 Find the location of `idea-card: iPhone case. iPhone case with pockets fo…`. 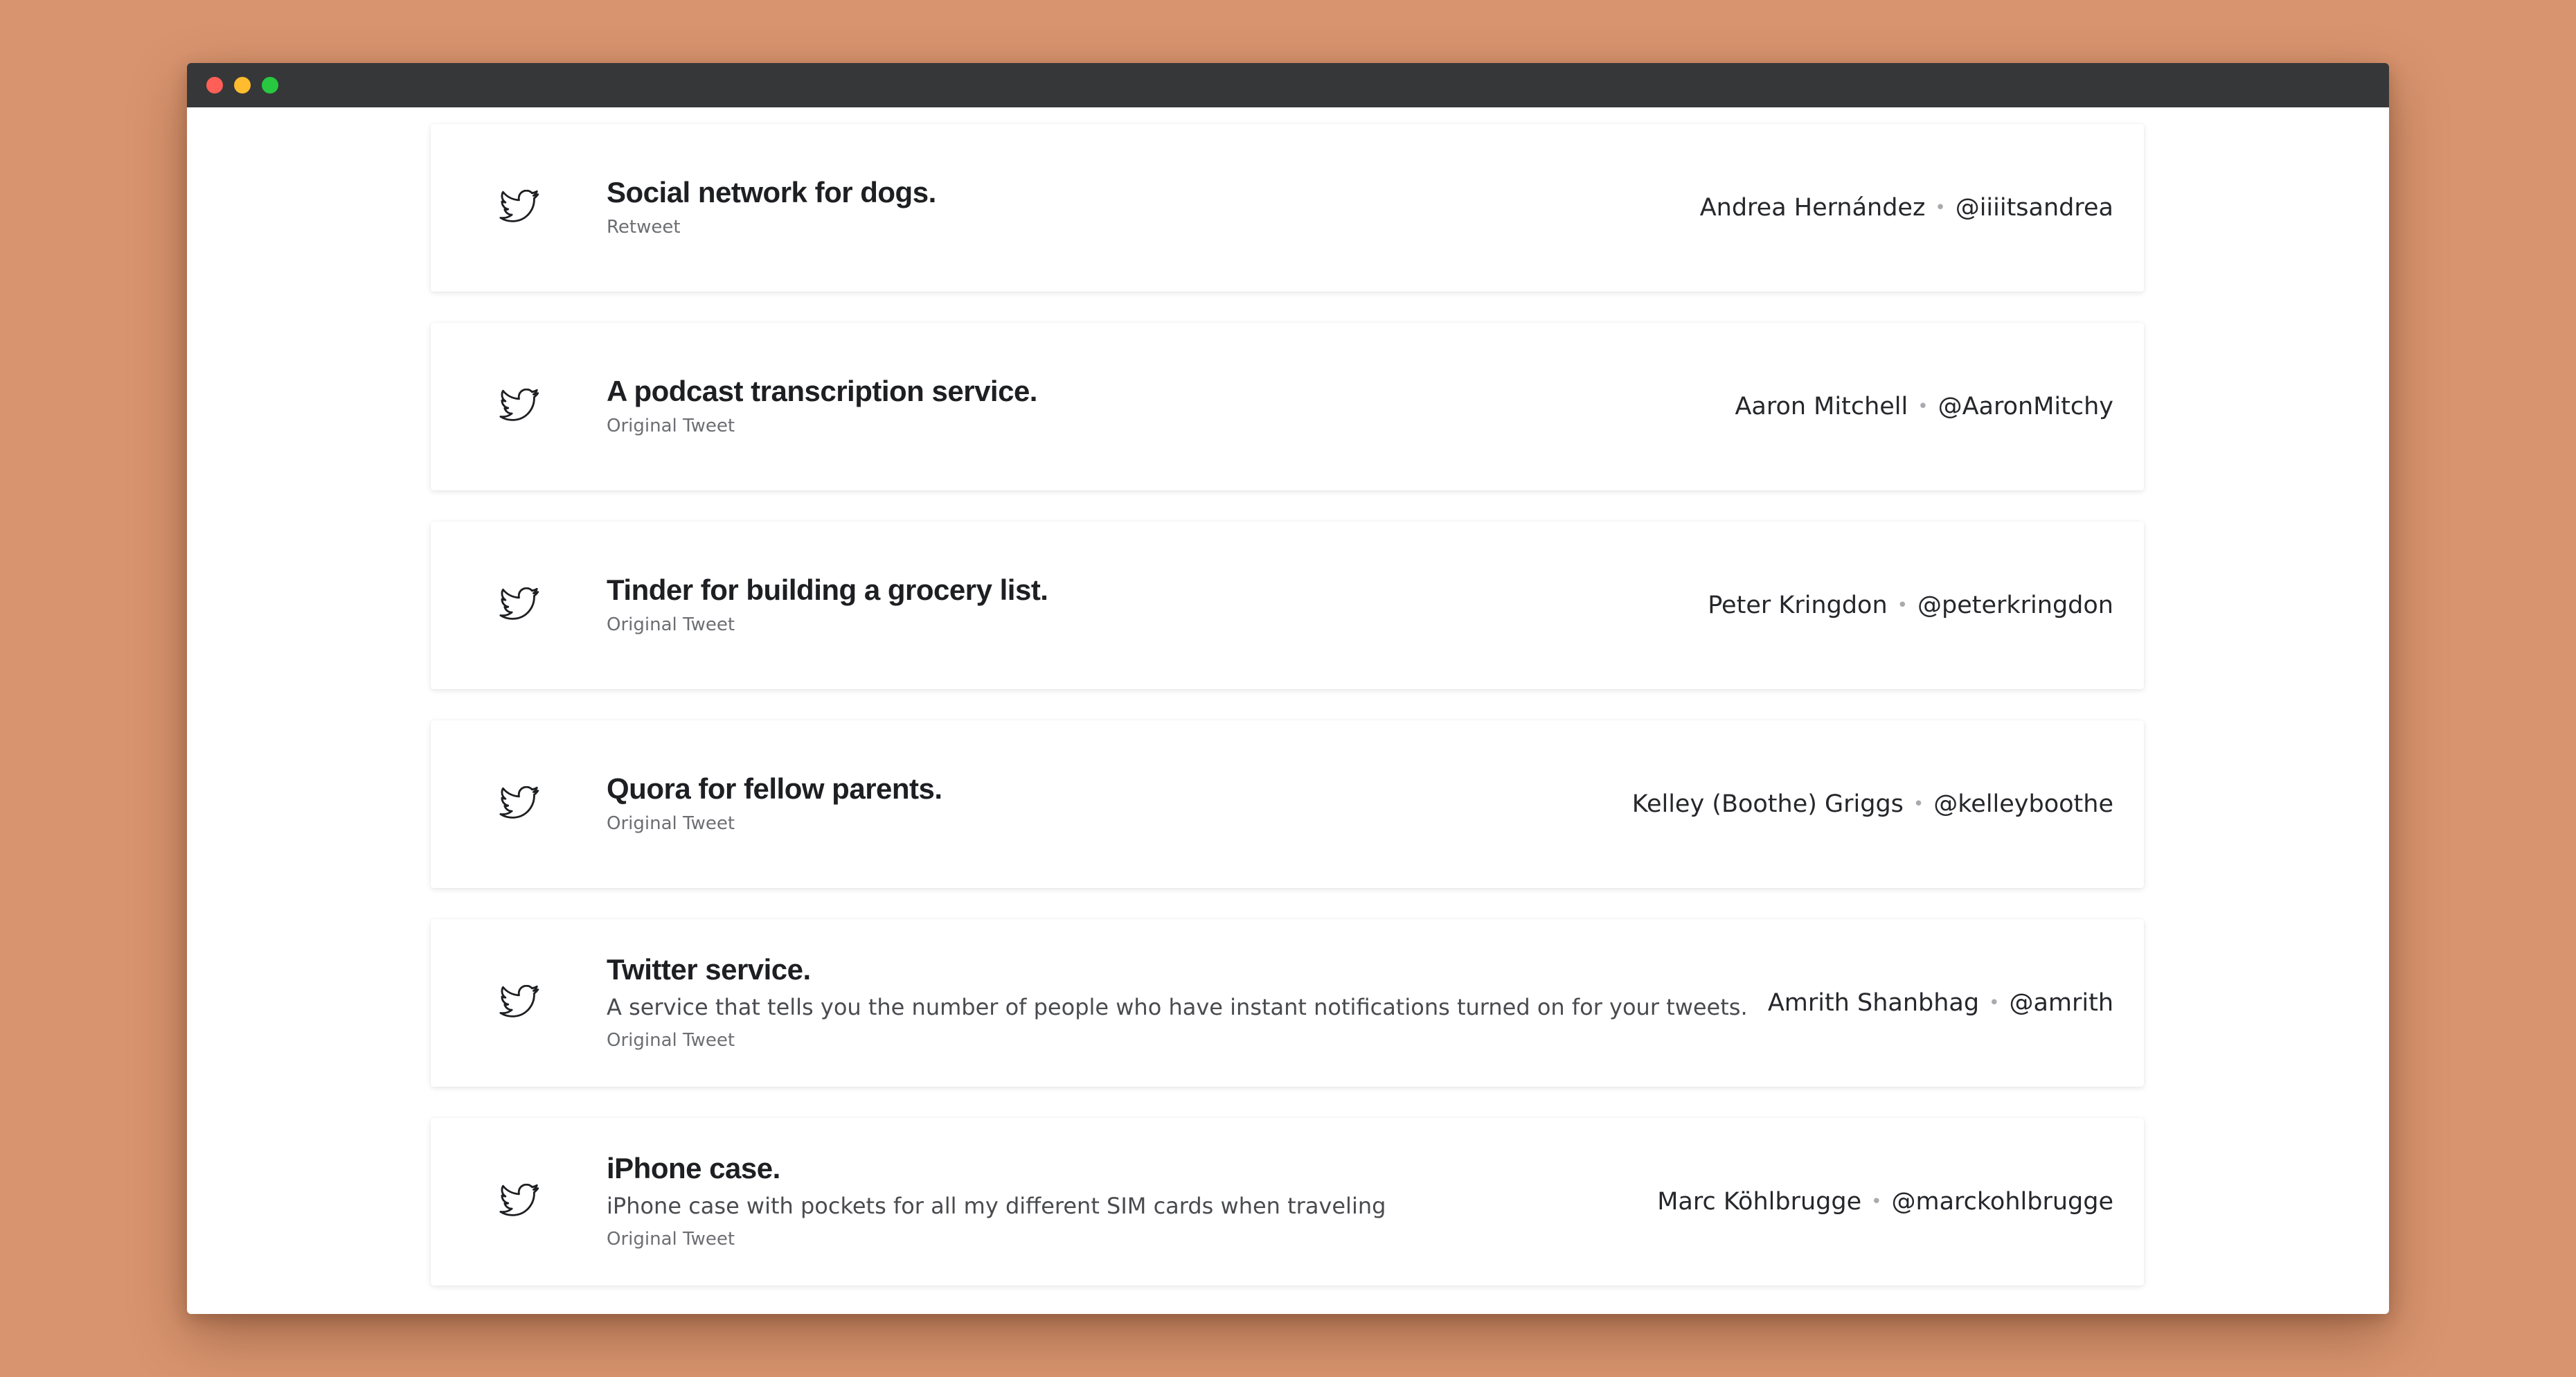

idea-card: iPhone case. iPhone case with pockets fo… is located at coordinates (1287, 1202).